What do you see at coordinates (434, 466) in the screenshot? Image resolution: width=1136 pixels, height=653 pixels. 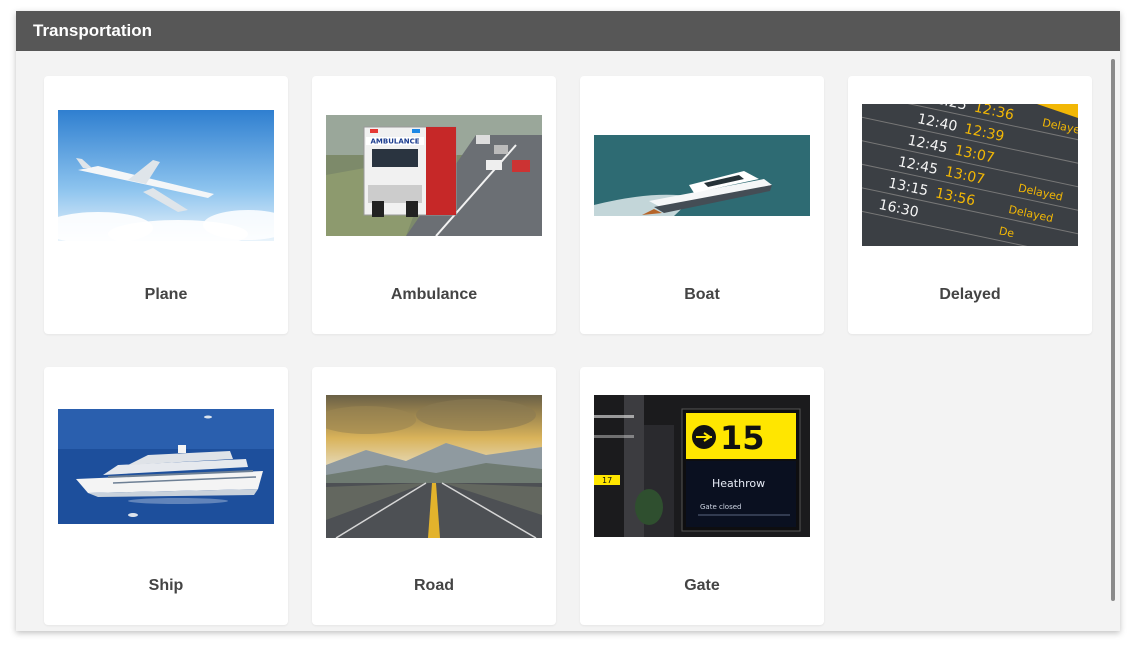 I see `road-image` at bounding box center [434, 466].